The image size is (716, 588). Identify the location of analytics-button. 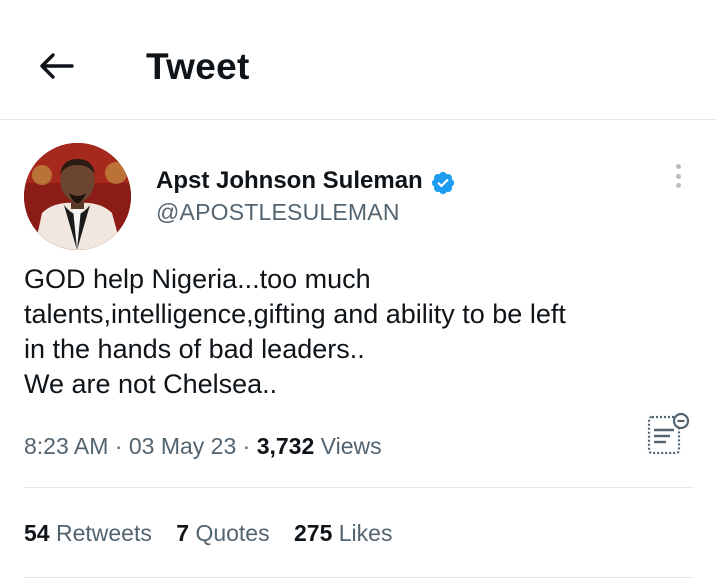
(668, 434).